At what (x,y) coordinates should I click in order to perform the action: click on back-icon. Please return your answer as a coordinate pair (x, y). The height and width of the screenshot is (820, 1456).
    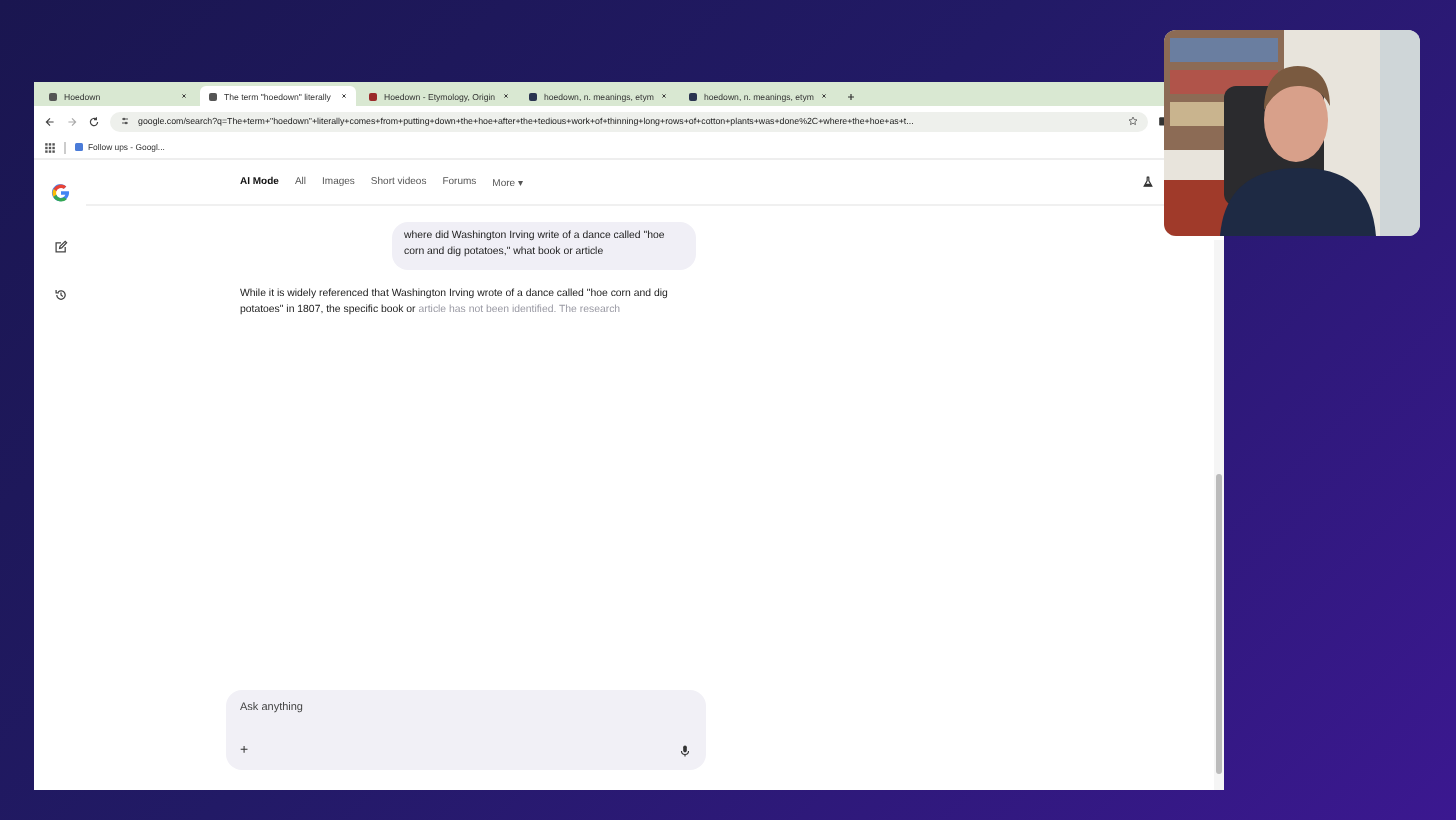
    Looking at the image, I should click on (50, 121).